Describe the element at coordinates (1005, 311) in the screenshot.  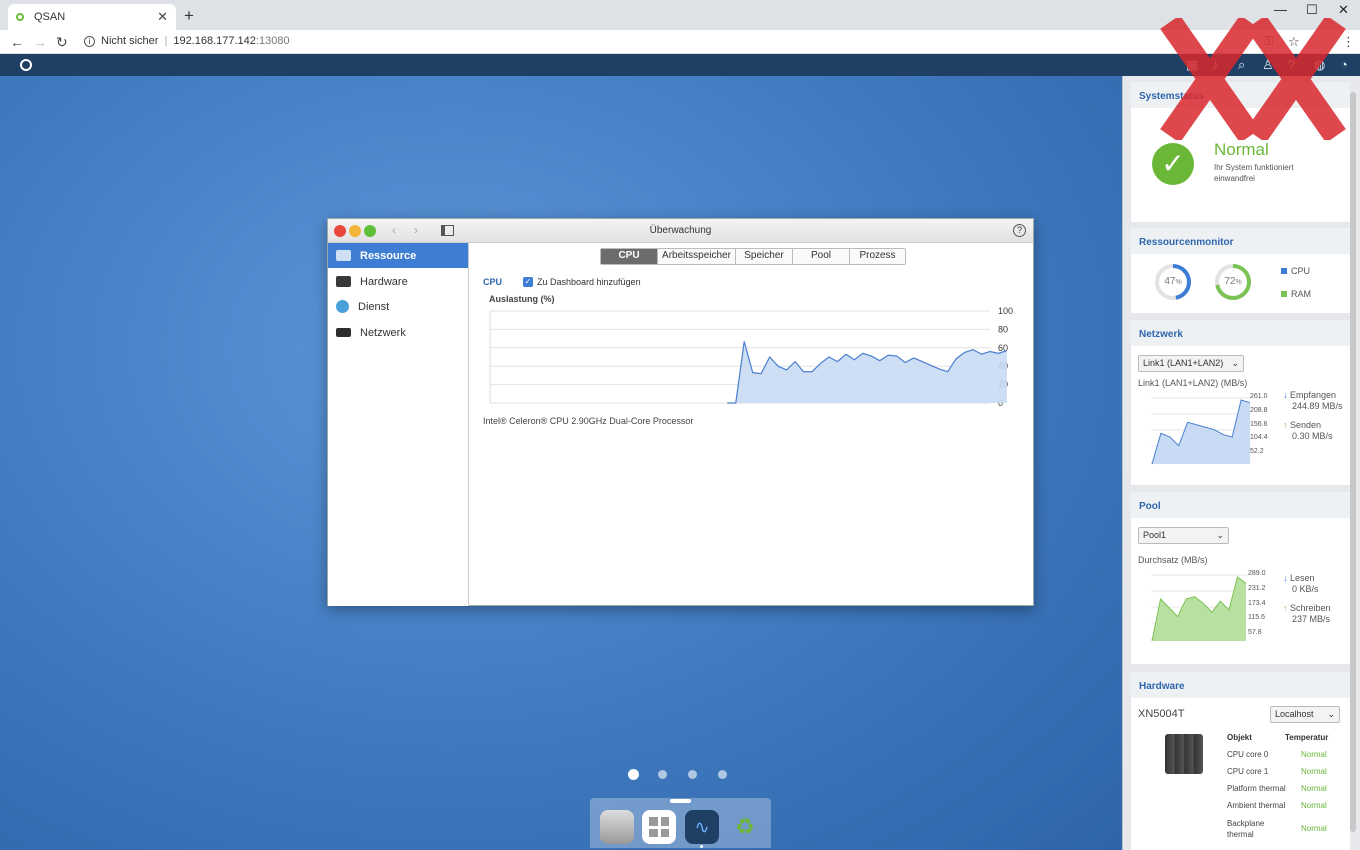
I see `y-tick-label: 100` at that location.